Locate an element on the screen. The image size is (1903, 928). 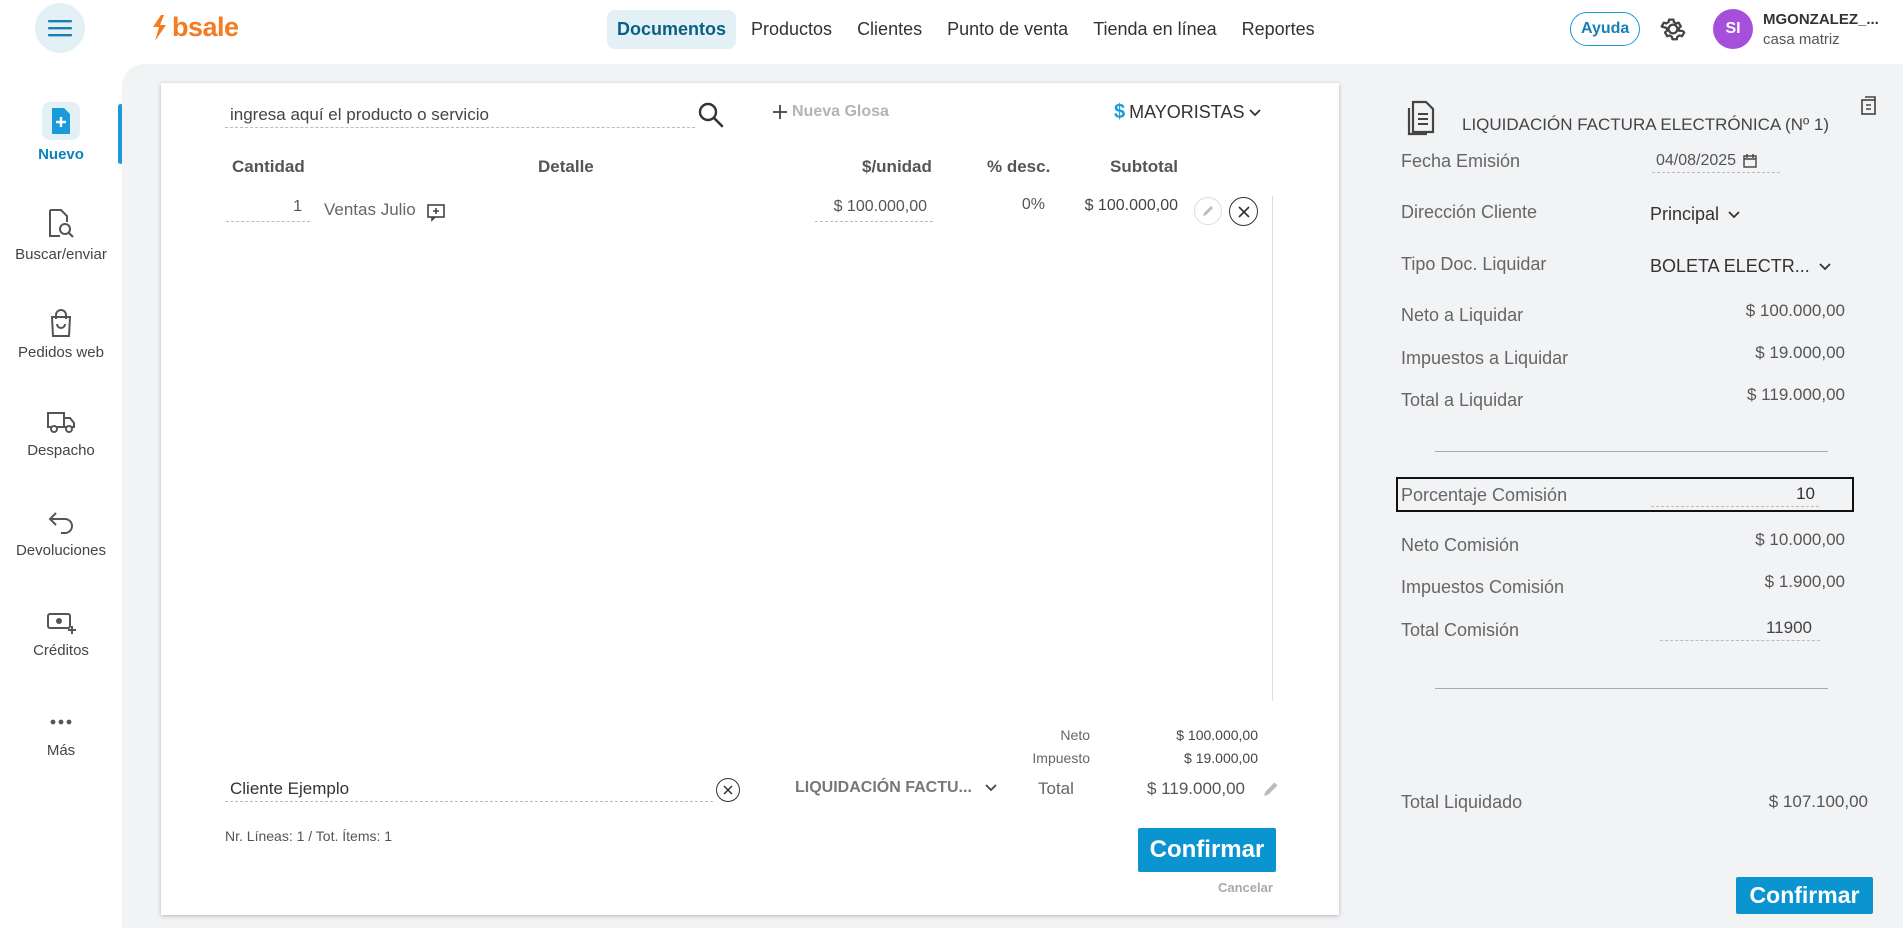
price-list-label: MAYORISTAS is located at coordinates (1187, 112).